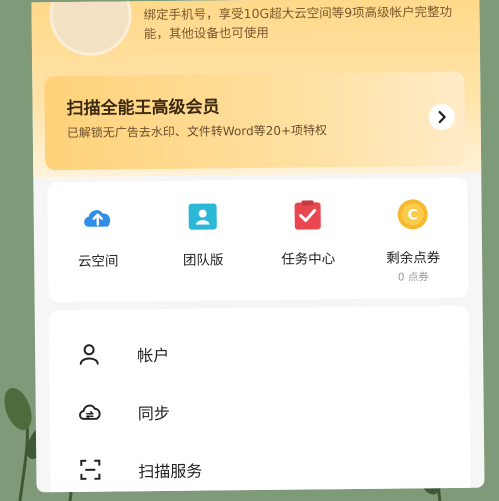  Describe the element at coordinates (90, 412) in the screenshot. I see `cloud-sync-icon` at that location.